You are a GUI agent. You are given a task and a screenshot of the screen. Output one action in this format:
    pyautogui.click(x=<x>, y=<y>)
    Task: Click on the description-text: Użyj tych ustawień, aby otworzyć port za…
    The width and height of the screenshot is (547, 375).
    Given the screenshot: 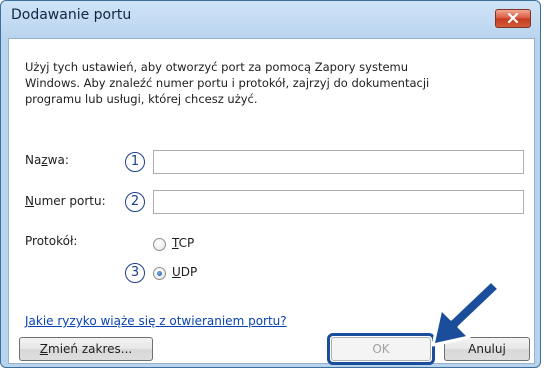 What is the action you would take?
    pyautogui.click(x=227, y=83)
    